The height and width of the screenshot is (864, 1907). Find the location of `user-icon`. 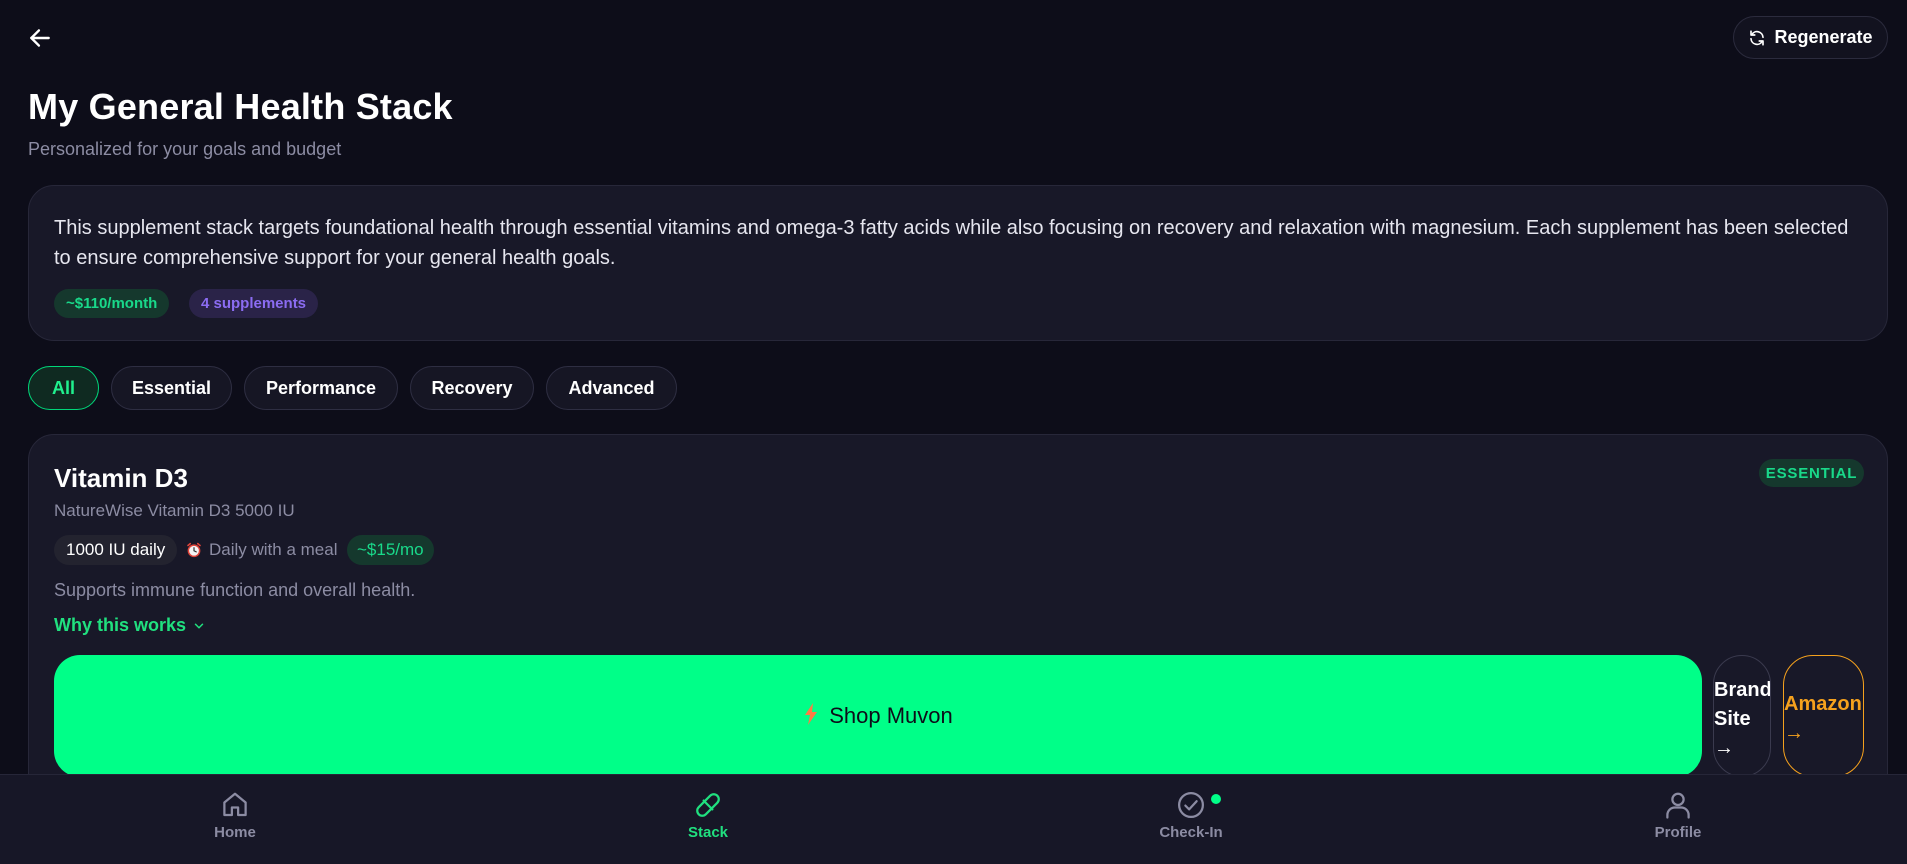

user-icon is located at coordinates (1678, 805).